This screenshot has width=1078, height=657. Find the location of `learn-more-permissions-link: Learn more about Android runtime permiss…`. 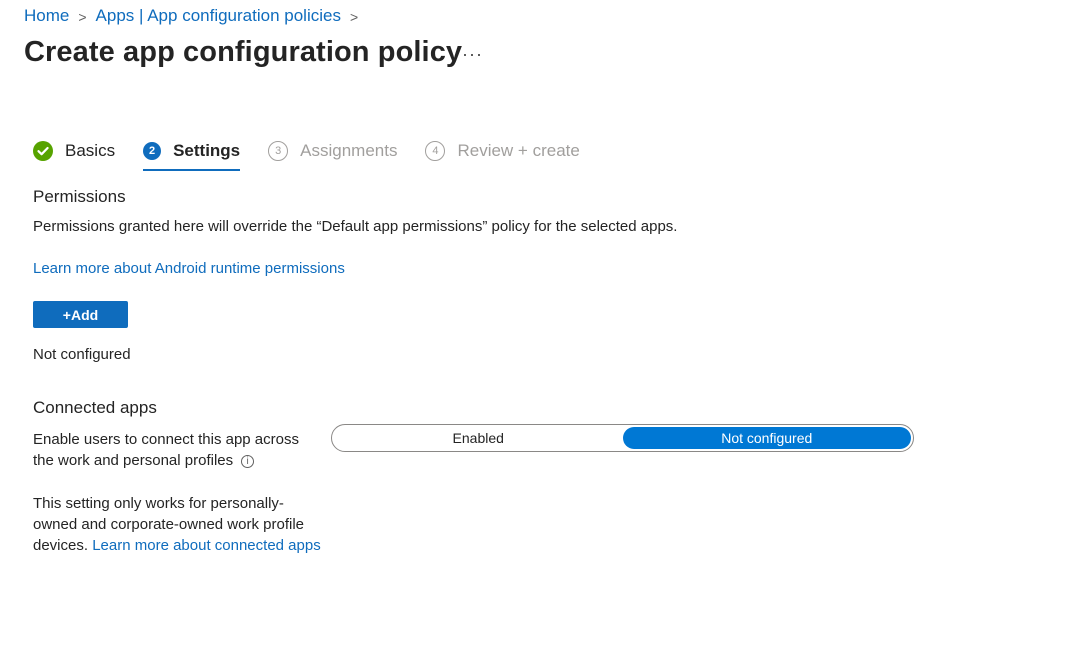

learn-more-permissions-link: Learn more about Android runtime permiss… is located at coordinates (189, 268).